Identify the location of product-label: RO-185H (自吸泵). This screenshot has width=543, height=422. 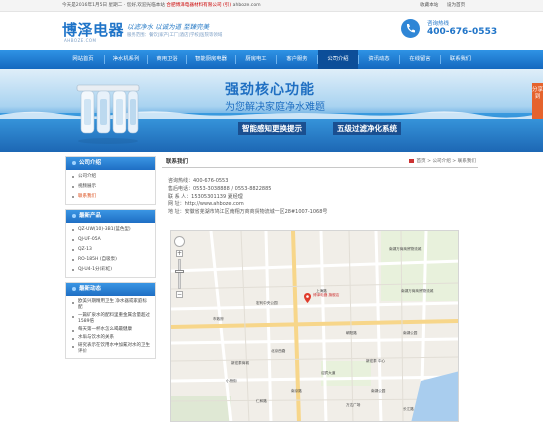
(97, 259).